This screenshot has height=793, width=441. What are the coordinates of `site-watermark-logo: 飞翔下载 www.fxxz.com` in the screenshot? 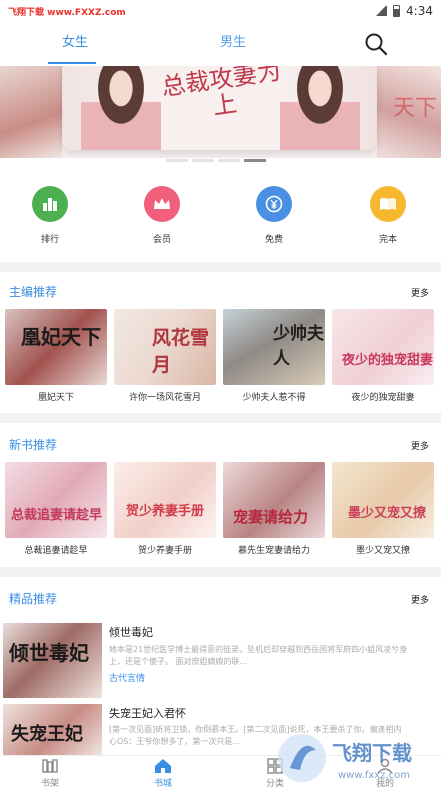 It's located at (356, 758).